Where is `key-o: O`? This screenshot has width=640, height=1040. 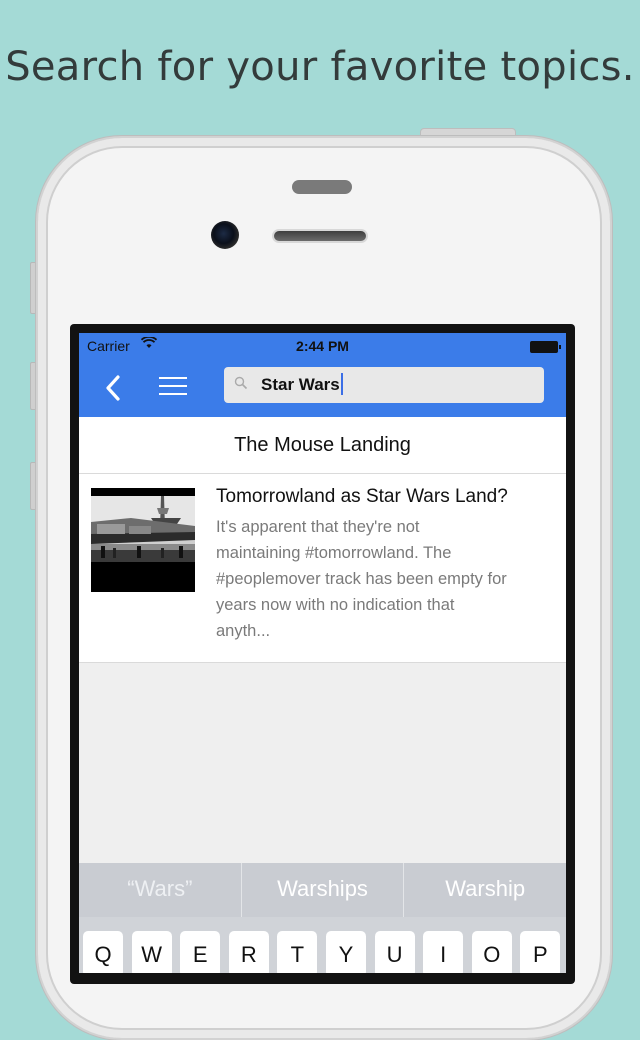
key-o: O is located at coordinates (491, 952).